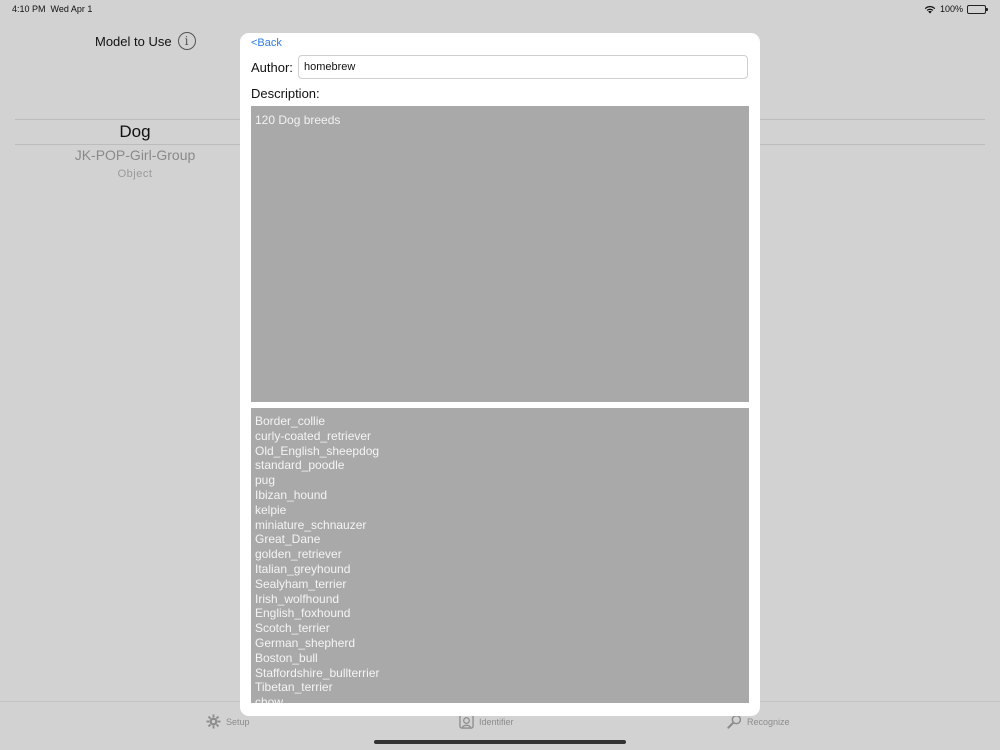 The height and width of the screenshot is (750, 1000). What do you see at coordinates (291, 494) in the screenshot?
I see `label-item: Ibizan_hound` at bounding box center [291, 494].